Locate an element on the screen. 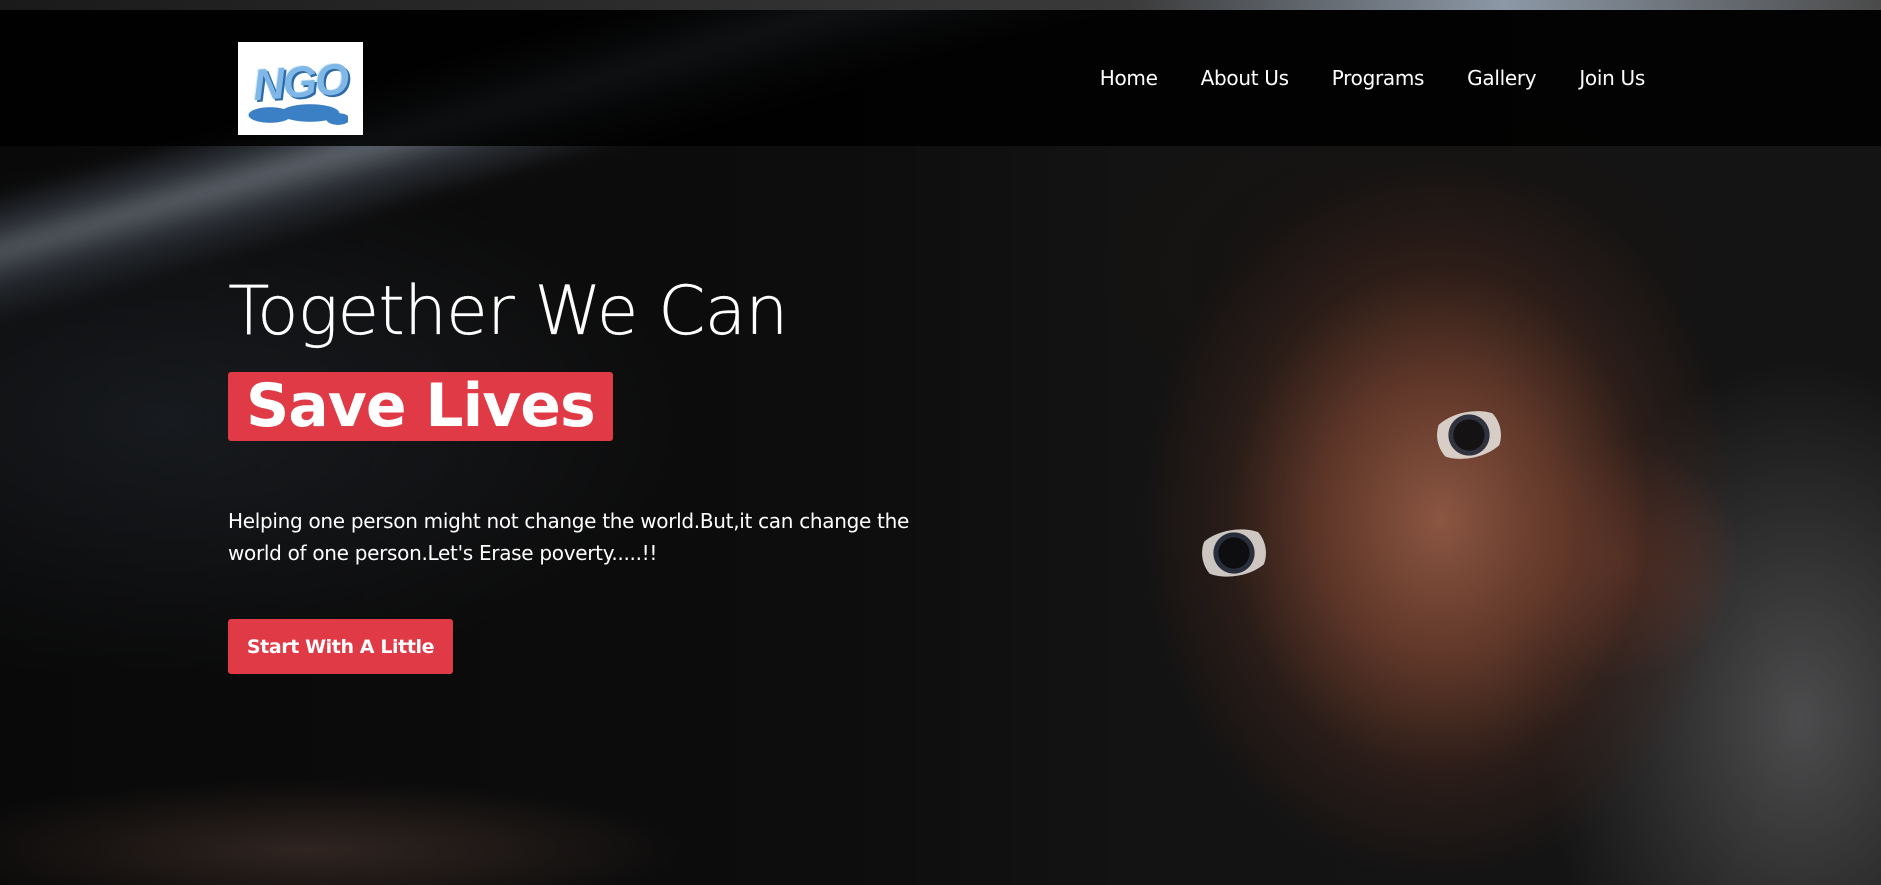 The height and width of the screenshot is (885, 1881). start-with-a-little-button: Start With A Little is located at coordinates (340, 646).